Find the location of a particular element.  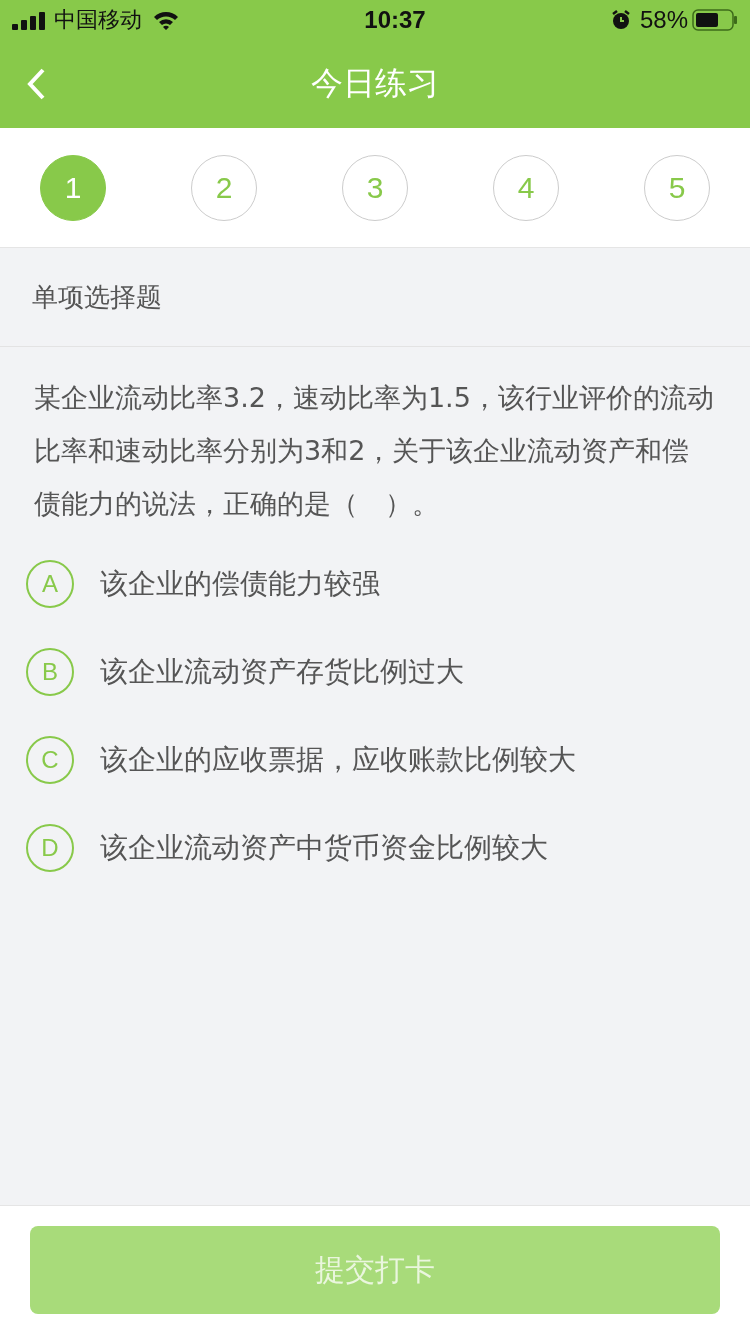

signal-icon is located at coordinates (30, 20).